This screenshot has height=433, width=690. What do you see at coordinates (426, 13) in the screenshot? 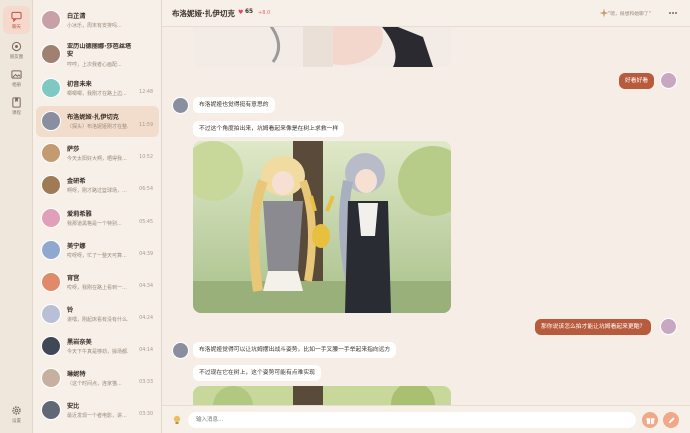
I see `chat-header: 布洛妮娅·扎伊切克 ♥ 65 +8.0 "嗯，很想和她聊了"` at bounding box center [426, 13].